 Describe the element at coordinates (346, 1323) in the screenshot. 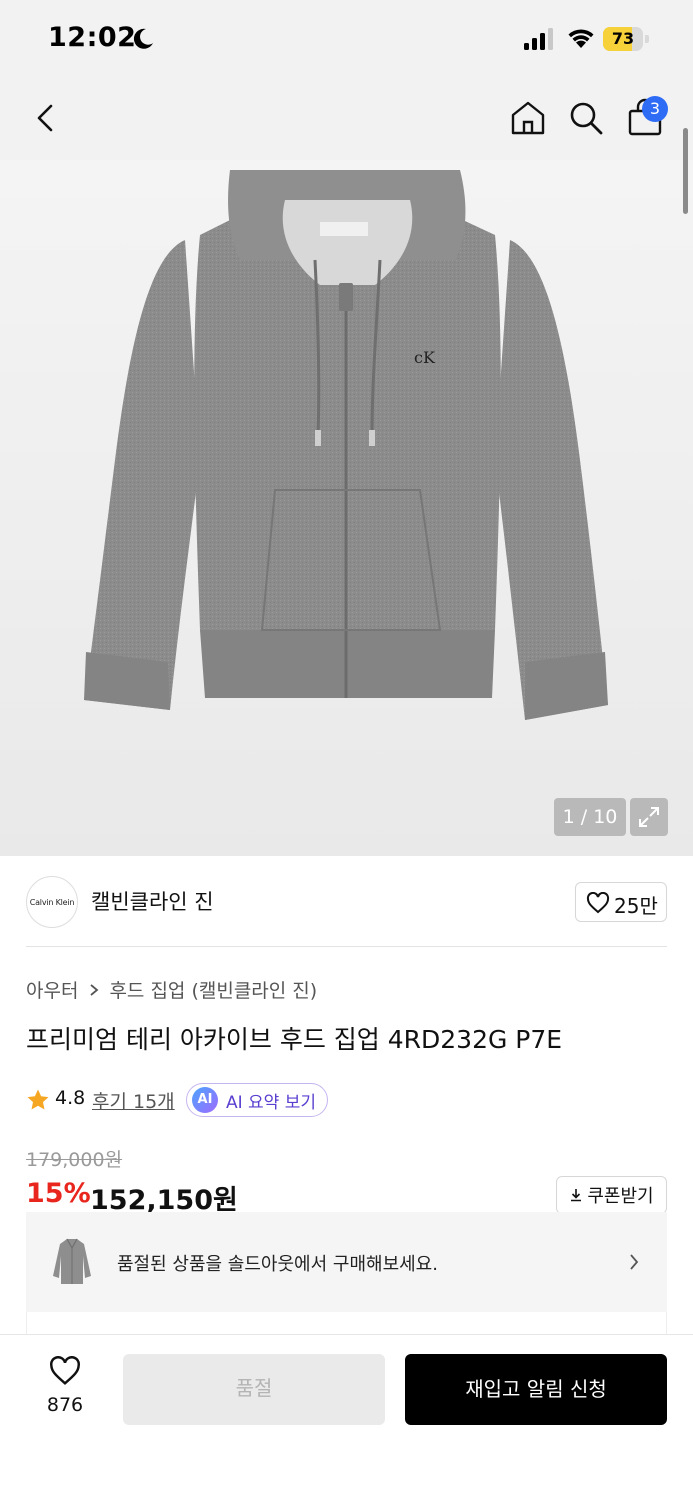

I see `content-continuation` at that location.